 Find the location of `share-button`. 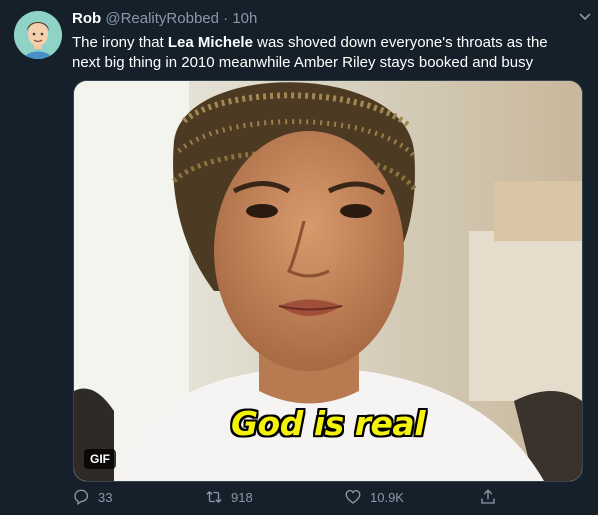

share-button is located at coordinates (492, 497).